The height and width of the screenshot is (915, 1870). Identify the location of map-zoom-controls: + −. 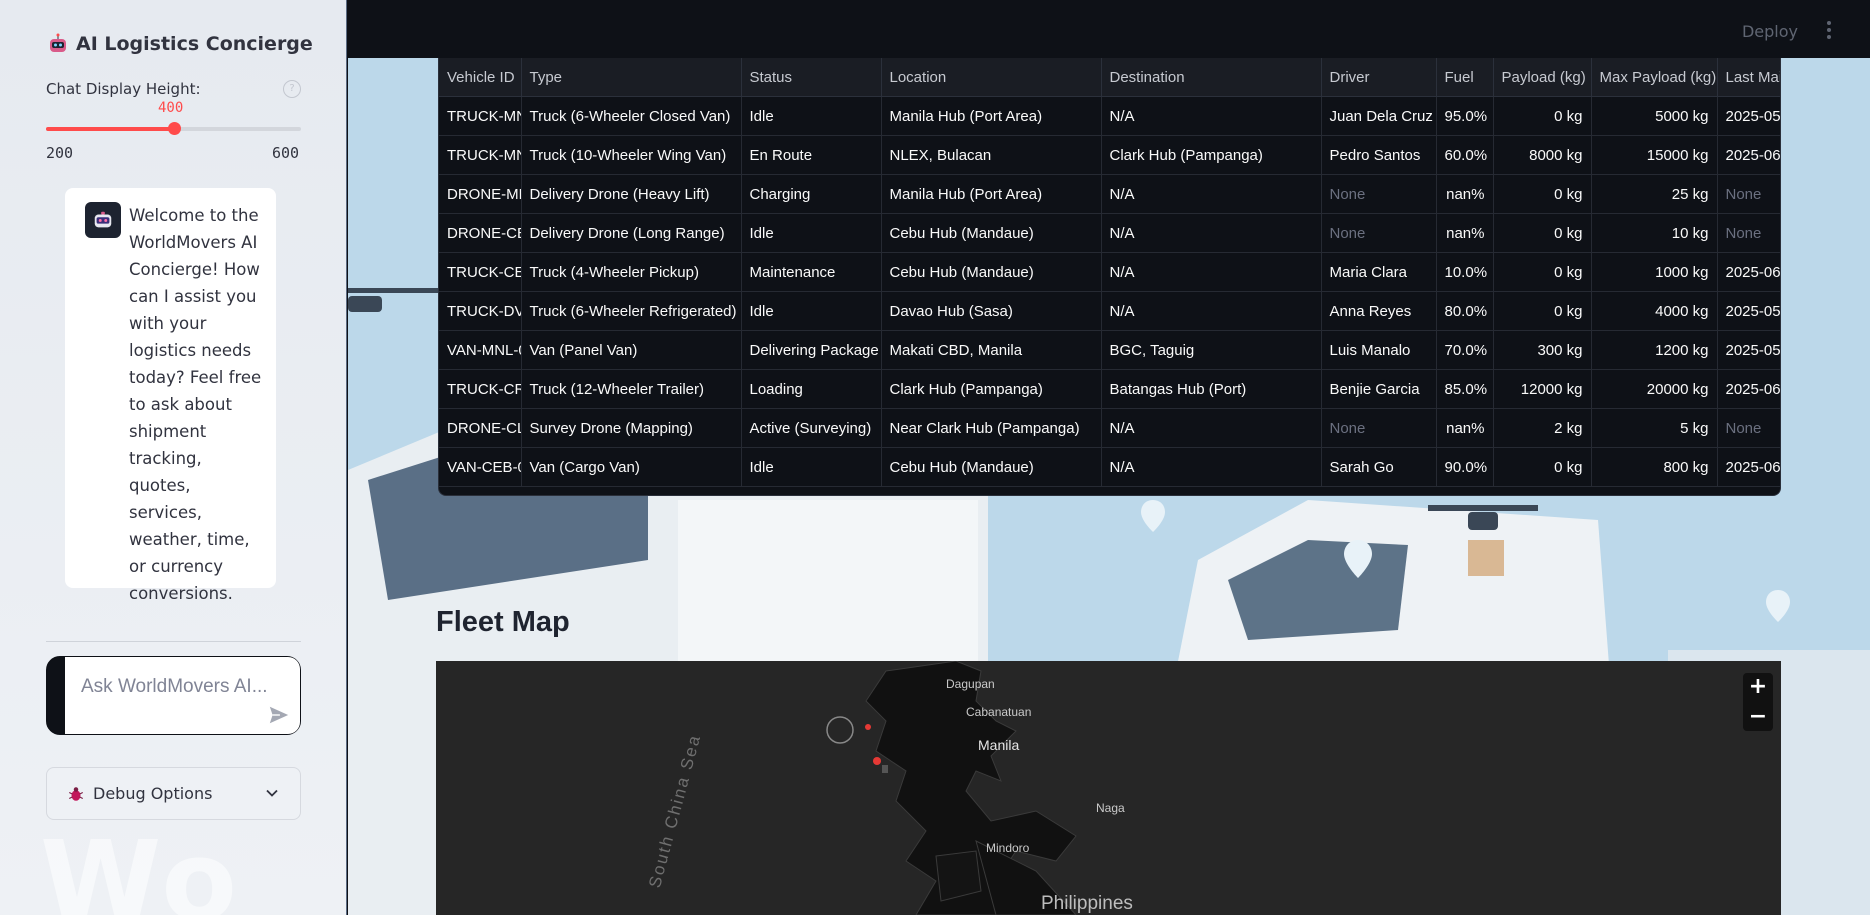
(1758, 702).